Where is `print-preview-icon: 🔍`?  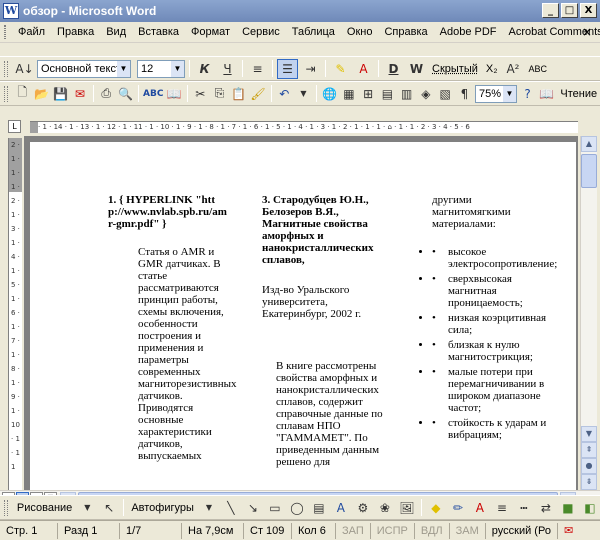
print-preview-icon: 🔍 is located at coordinates (125, 94).